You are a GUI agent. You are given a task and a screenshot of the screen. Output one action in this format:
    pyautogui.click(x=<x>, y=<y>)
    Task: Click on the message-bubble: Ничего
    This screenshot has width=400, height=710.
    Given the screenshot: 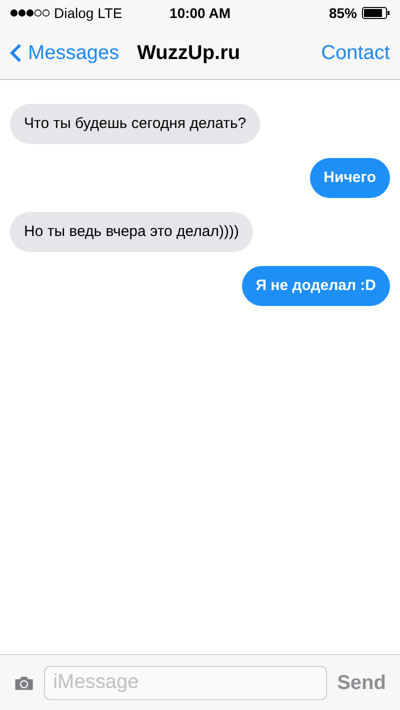 What is the action you would take?
    pyautogui.click(x=350, y=178)
    